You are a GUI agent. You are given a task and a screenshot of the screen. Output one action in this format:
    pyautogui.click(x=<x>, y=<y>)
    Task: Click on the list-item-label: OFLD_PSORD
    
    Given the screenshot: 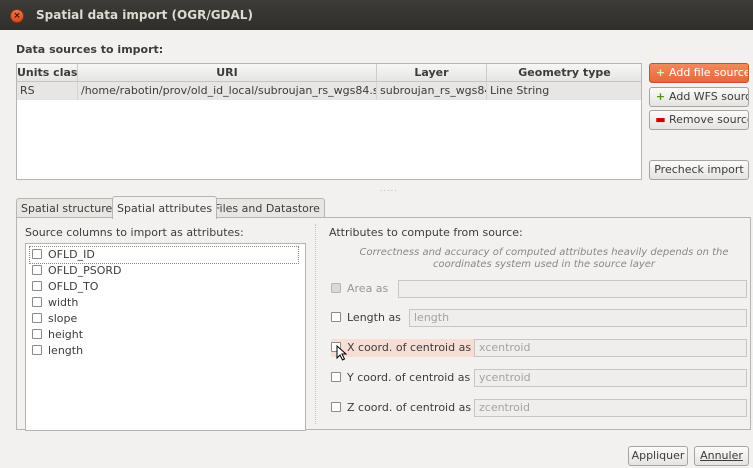 What is the action you would take?
    pyautogui.click(x=85, y=270)
    